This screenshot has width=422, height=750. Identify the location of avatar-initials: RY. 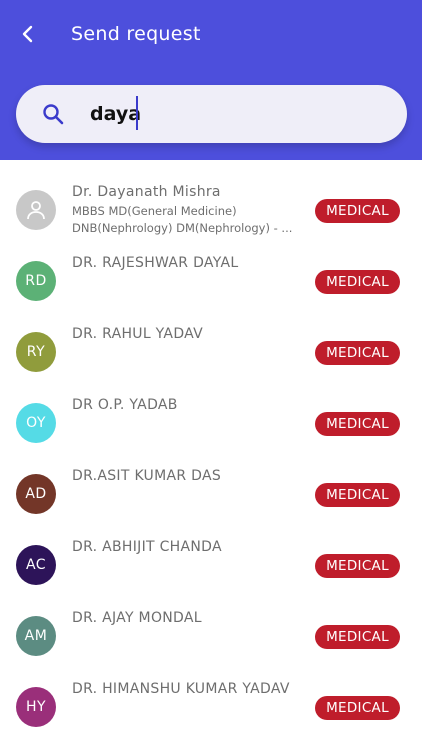
(36, 352).